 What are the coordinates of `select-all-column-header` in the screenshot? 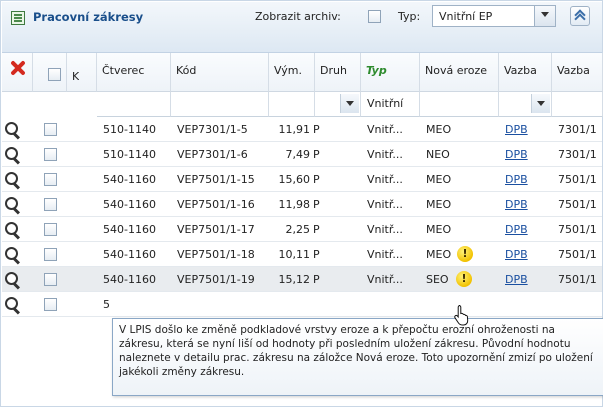 It's located at (50, 72).